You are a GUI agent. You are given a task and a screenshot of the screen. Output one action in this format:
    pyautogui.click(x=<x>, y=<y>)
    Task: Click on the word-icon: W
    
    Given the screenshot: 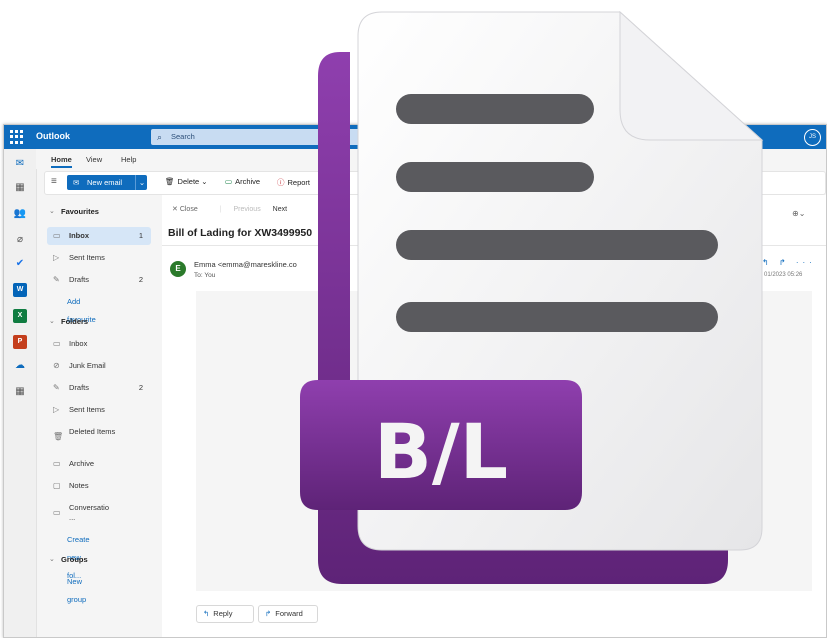 What is the action you would take?
    pyautogui.click(x=20, y=290)
    